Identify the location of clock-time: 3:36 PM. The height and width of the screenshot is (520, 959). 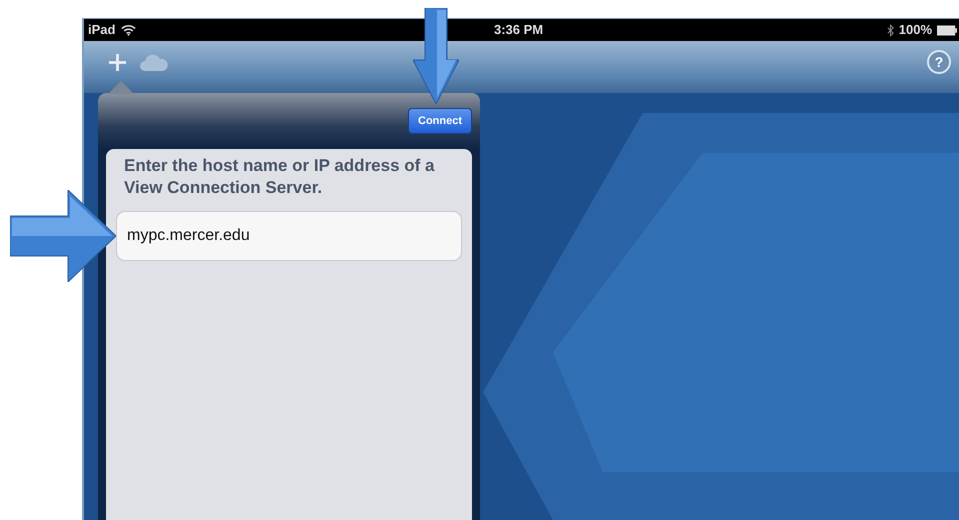
(519, 30).